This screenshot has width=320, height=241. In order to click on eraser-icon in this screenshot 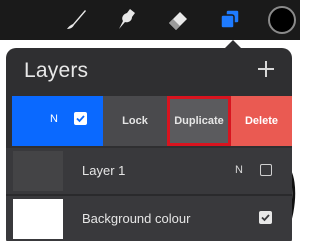, I will do `click(178, 19)`.